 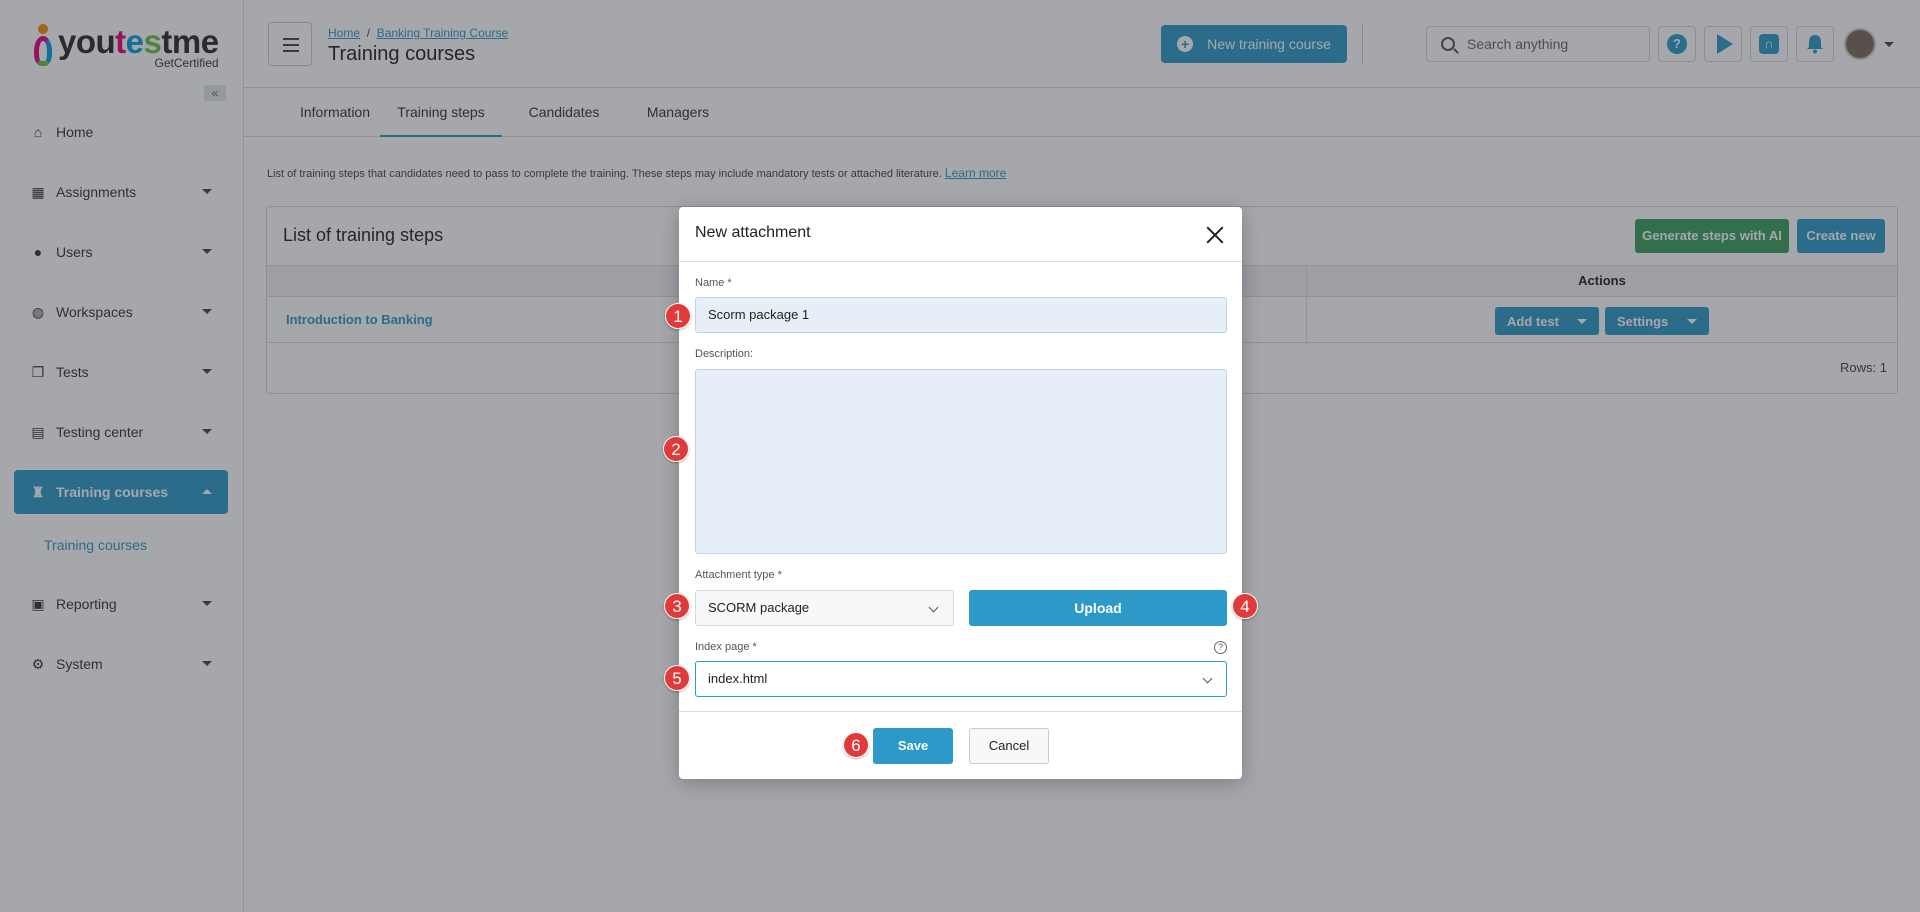 What do you see at coordinates (913, 746) in the screenshot?
I see `save-button: Save` at bounding box center [913, 746].